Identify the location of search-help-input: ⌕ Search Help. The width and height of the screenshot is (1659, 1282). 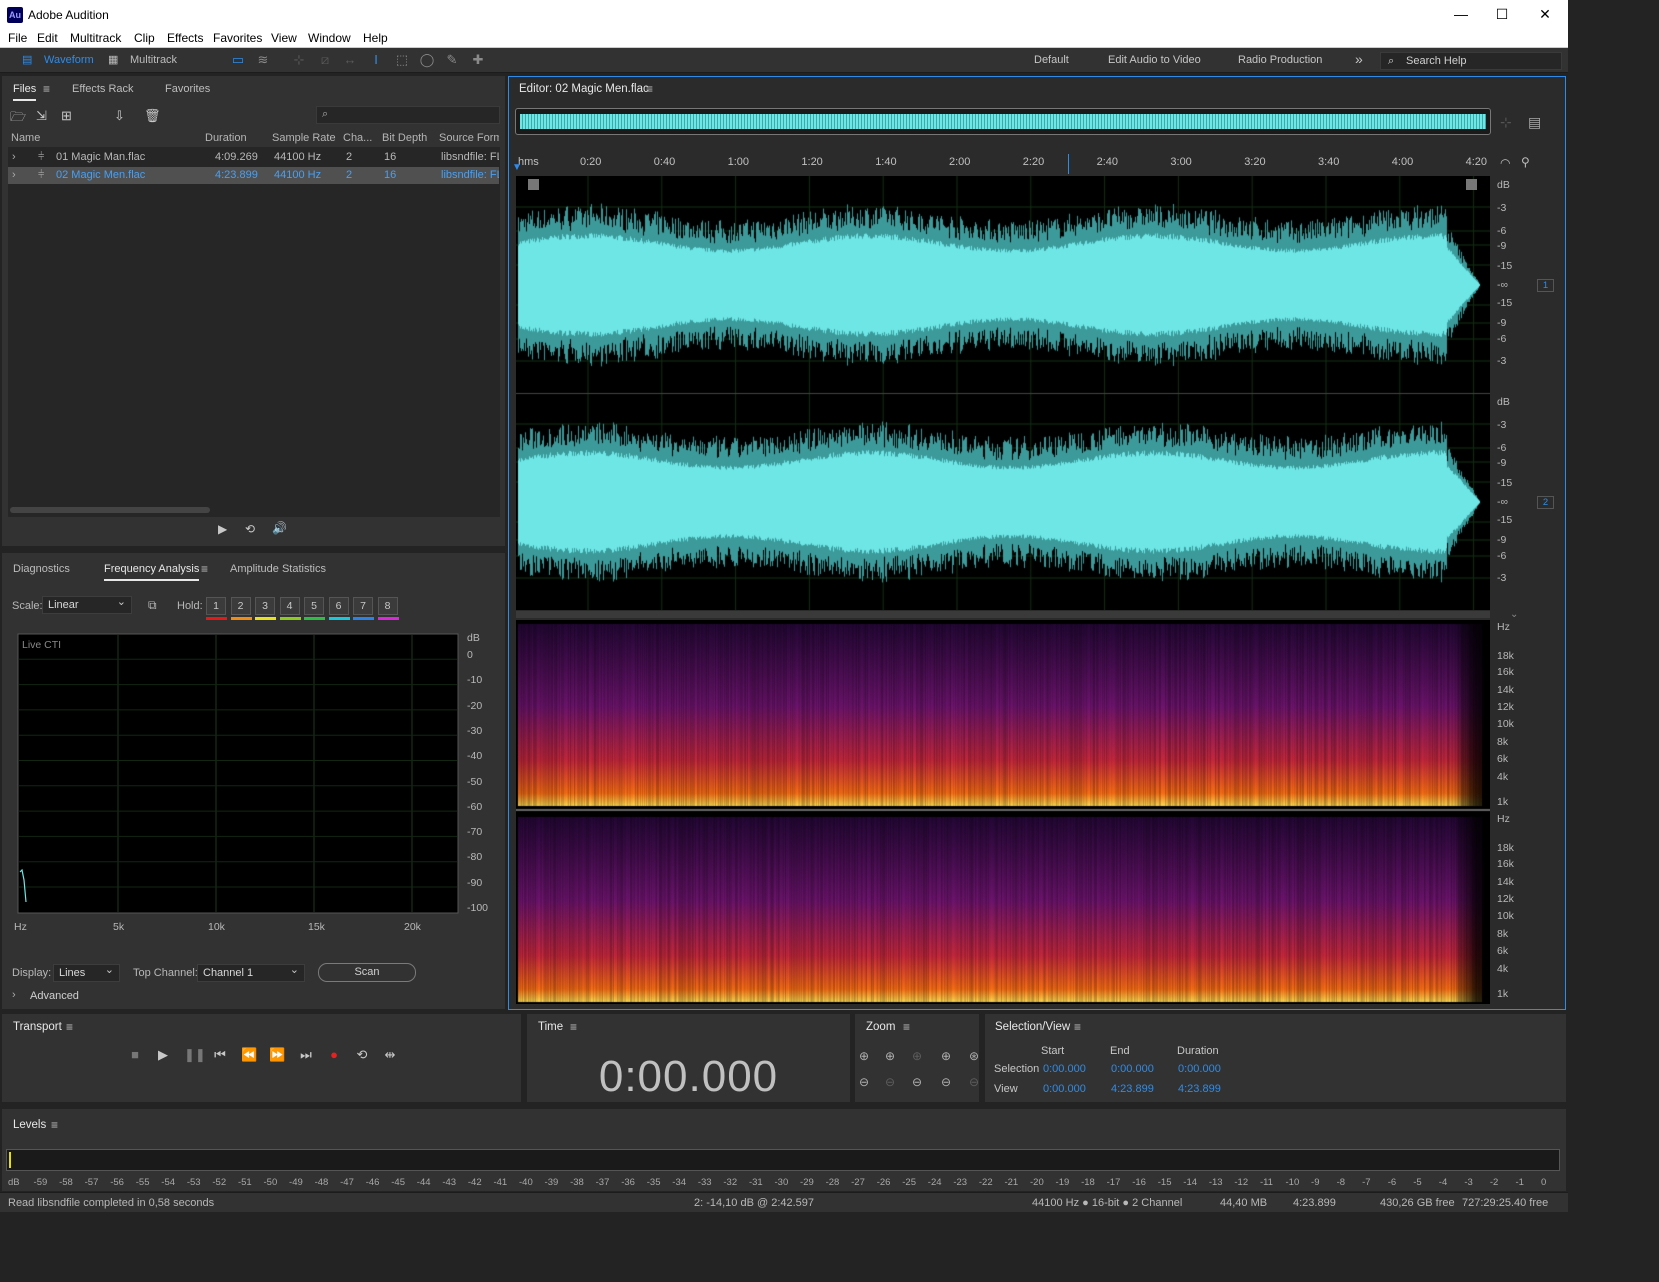
(1471, 61).